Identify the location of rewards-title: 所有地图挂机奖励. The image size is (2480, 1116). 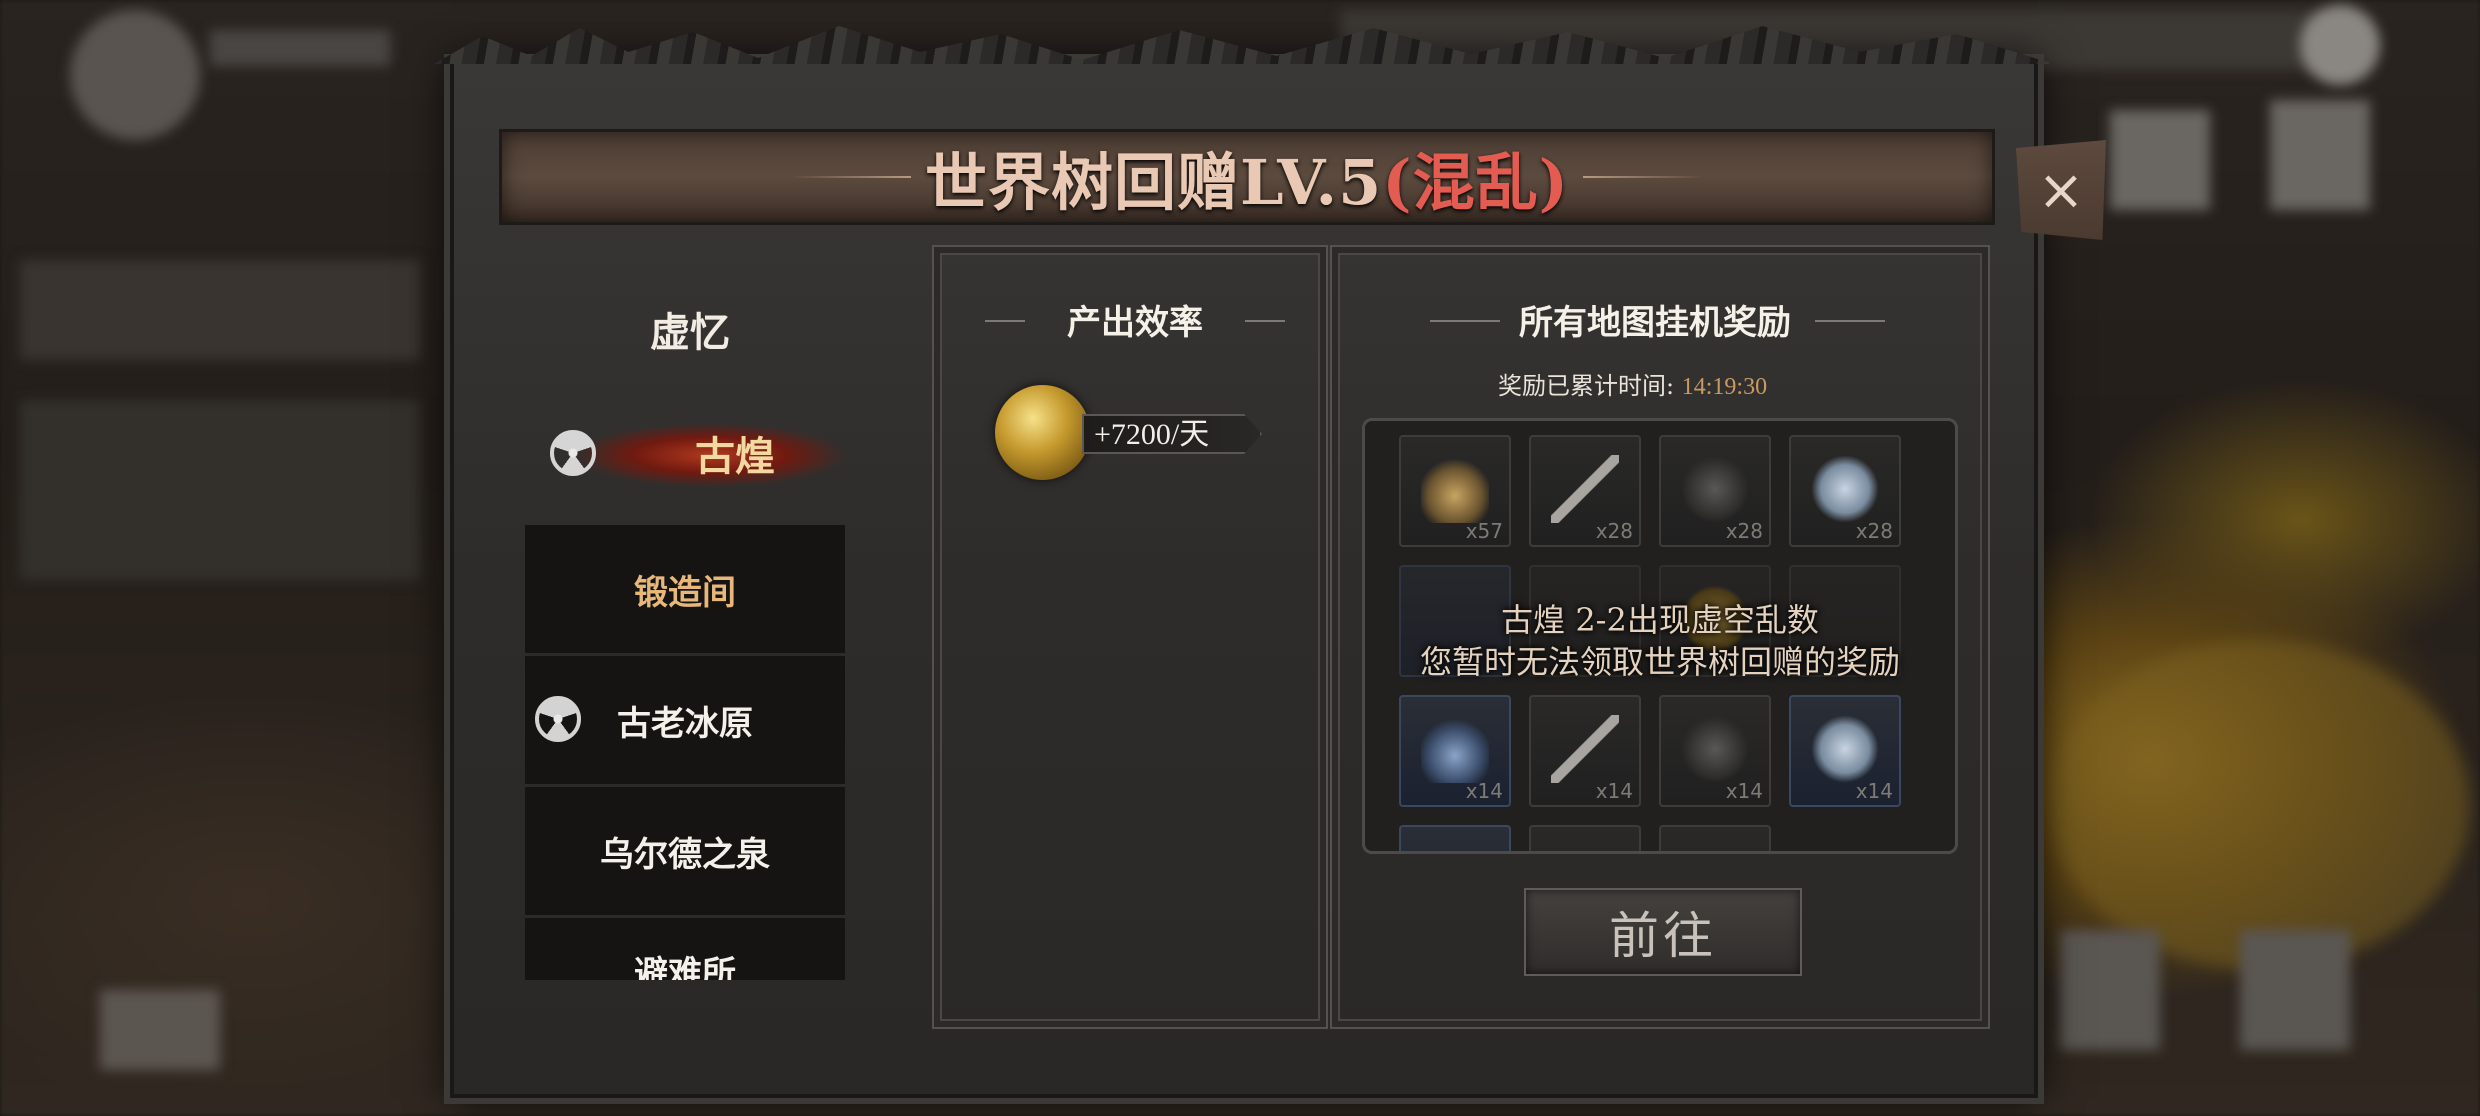
(1655, 323).